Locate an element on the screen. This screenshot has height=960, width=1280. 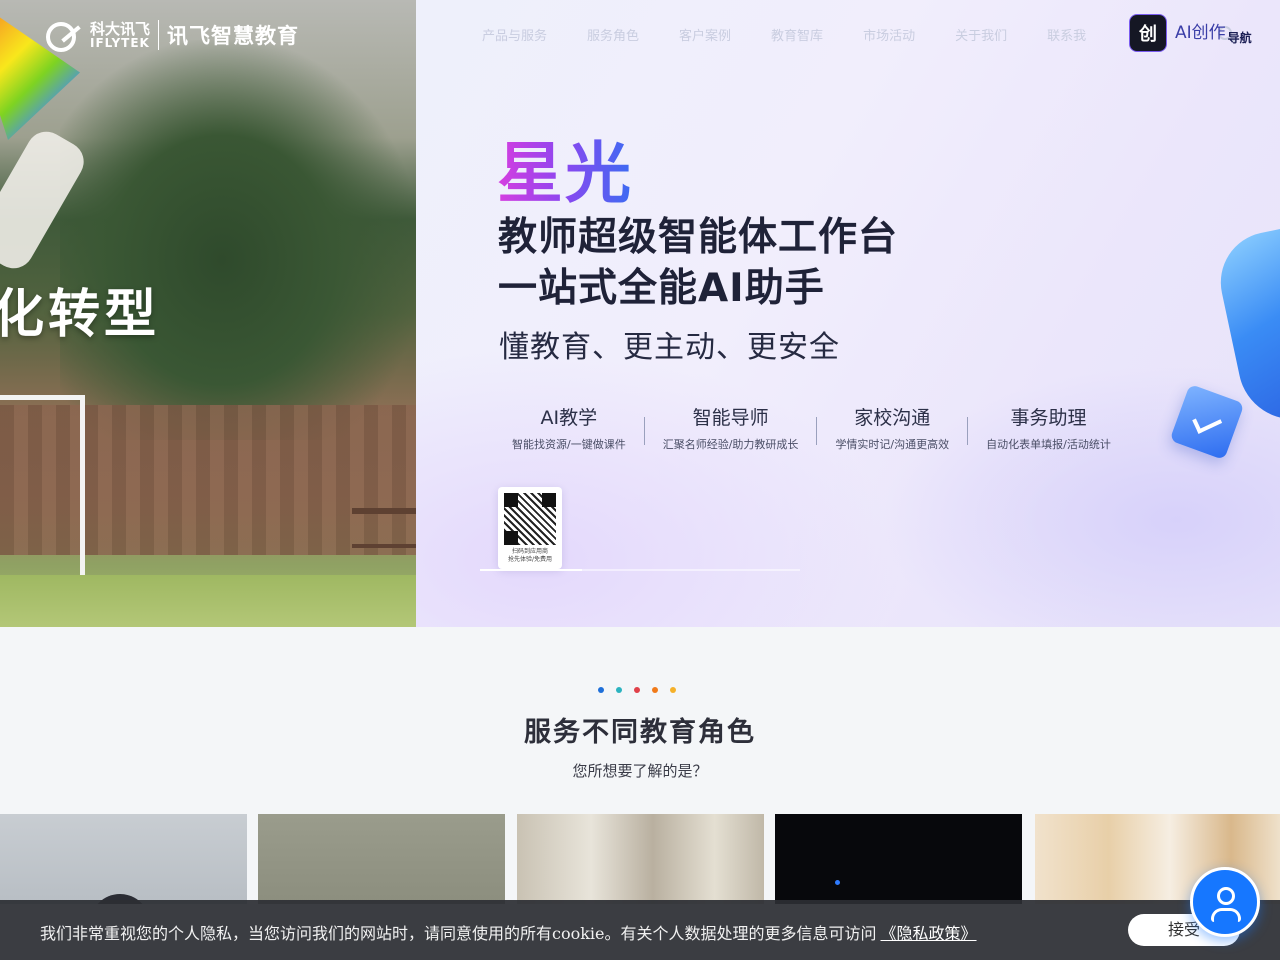
feature-desc: 智能找资源/一键做课件 is located at coordinates (569, 444).